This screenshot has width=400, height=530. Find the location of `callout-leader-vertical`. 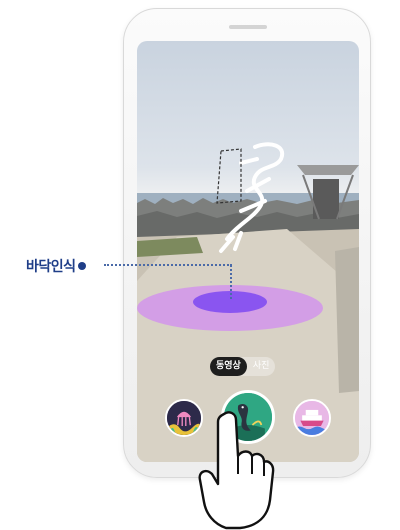

callout-leader-vertical is located at coordinates (231, 282).